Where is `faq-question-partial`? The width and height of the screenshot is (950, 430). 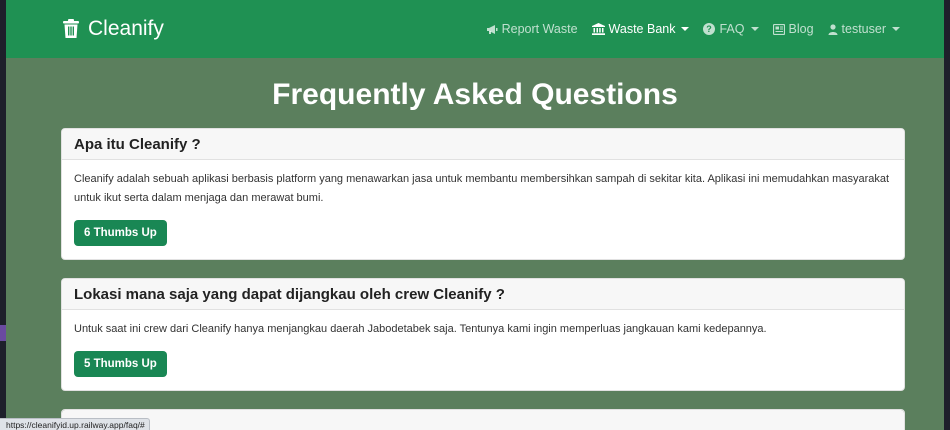
faq-question-partial is located at coordinates (483, 420).